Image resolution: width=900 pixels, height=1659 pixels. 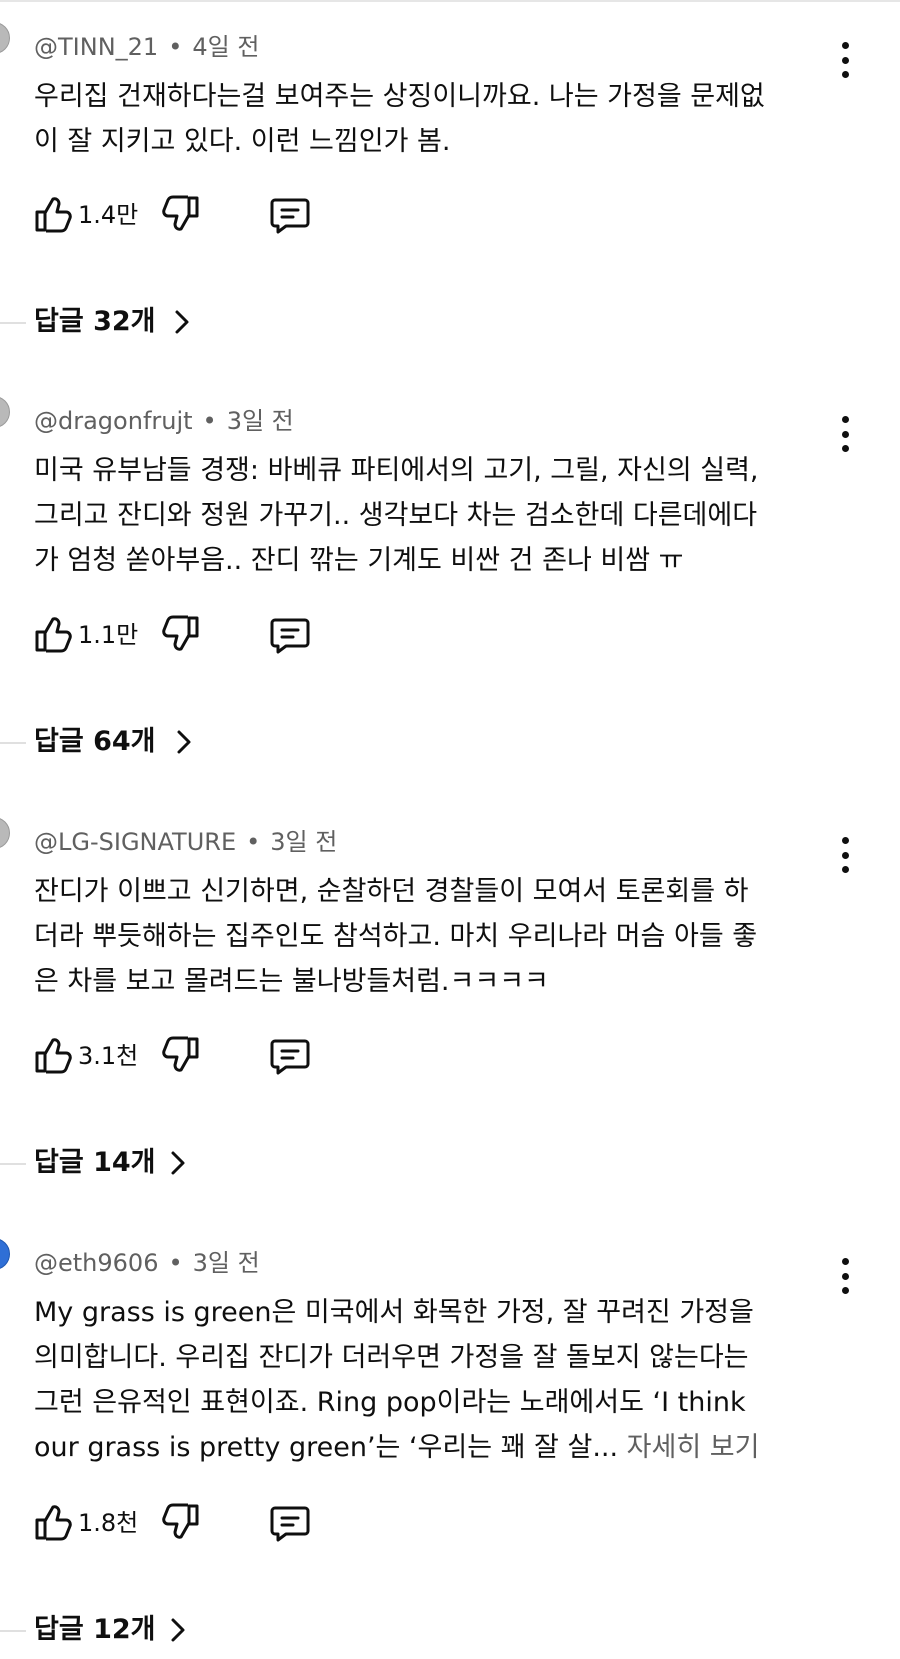 I want to click on like-count: 1.1만, so click(x=108, y=635).